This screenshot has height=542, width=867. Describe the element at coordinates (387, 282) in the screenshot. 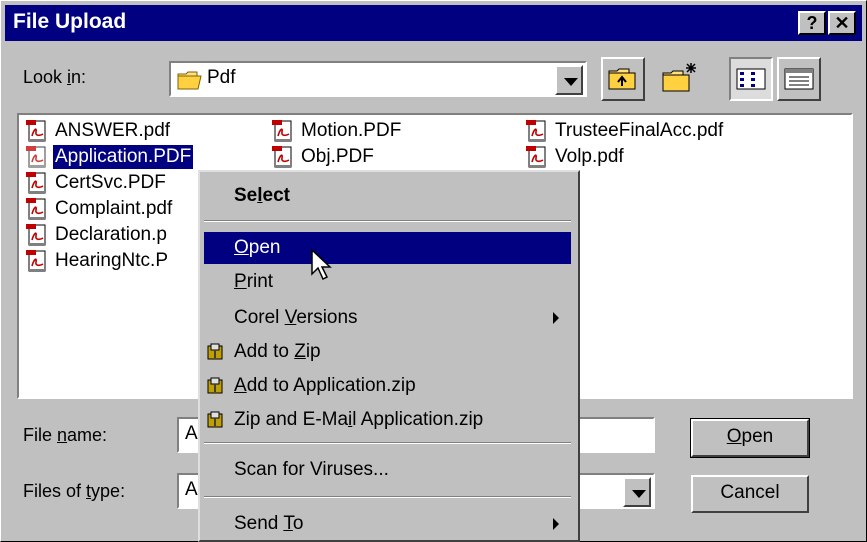

I see `context-menu-item: Print` at that location.